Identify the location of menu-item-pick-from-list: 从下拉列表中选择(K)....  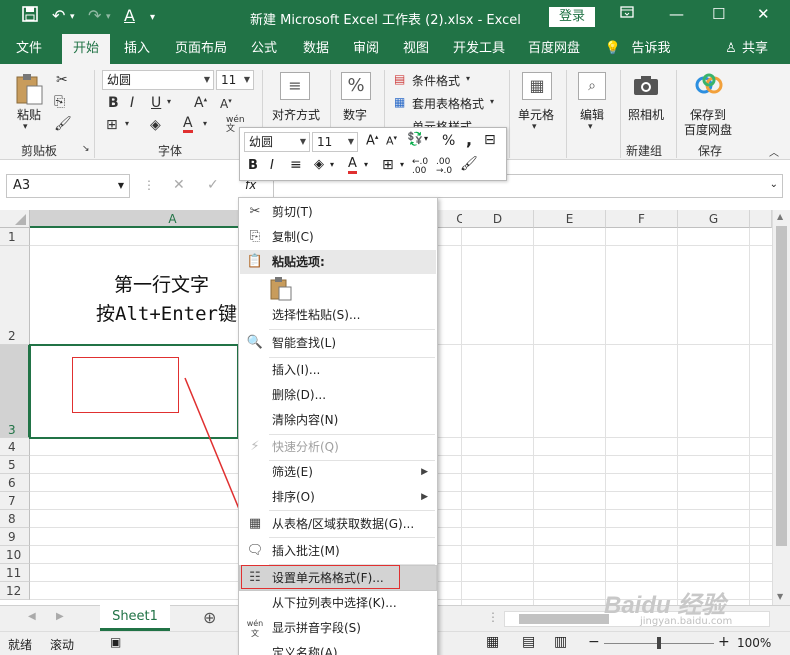
(338, 603).